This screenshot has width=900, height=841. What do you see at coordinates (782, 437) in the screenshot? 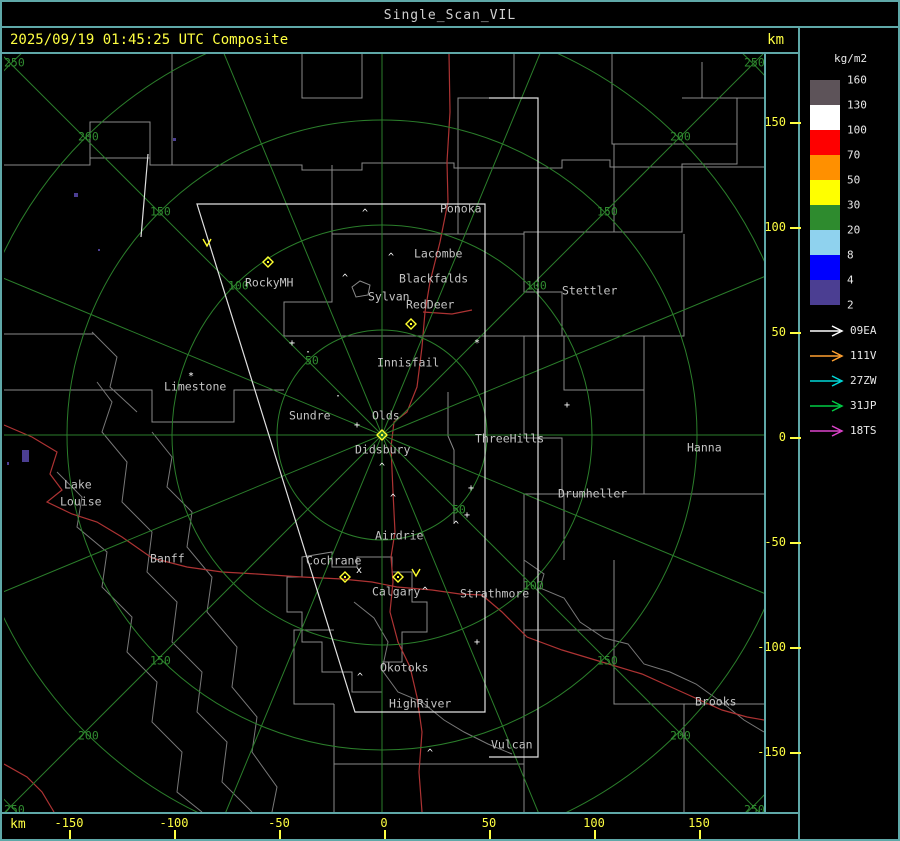
I see `right-axis-label: 0` at bounding box center [782, 437].